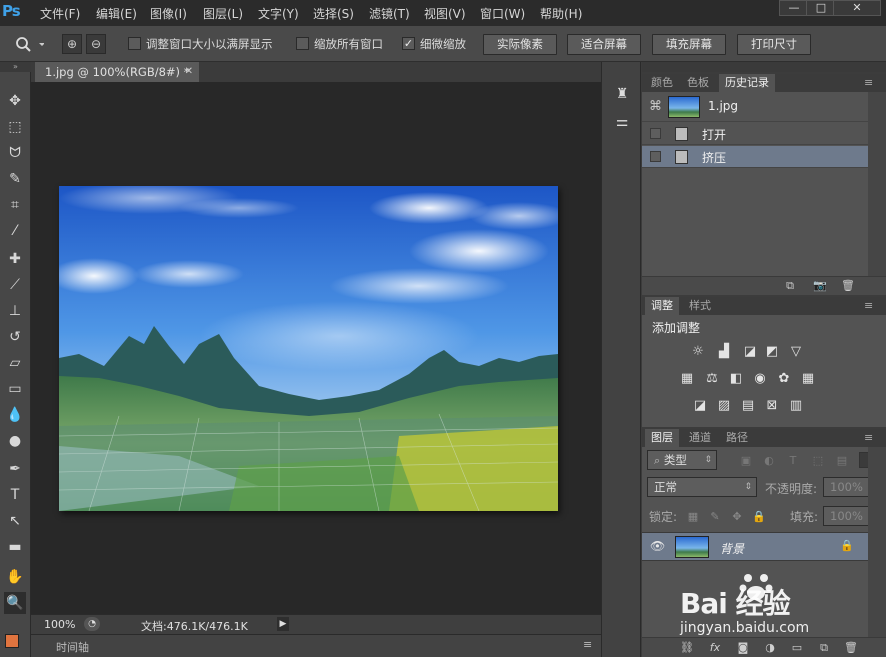 The height and width of the screenshot is (657, 886). I want to click on posterize-icon: ▨, so click(724, 406).